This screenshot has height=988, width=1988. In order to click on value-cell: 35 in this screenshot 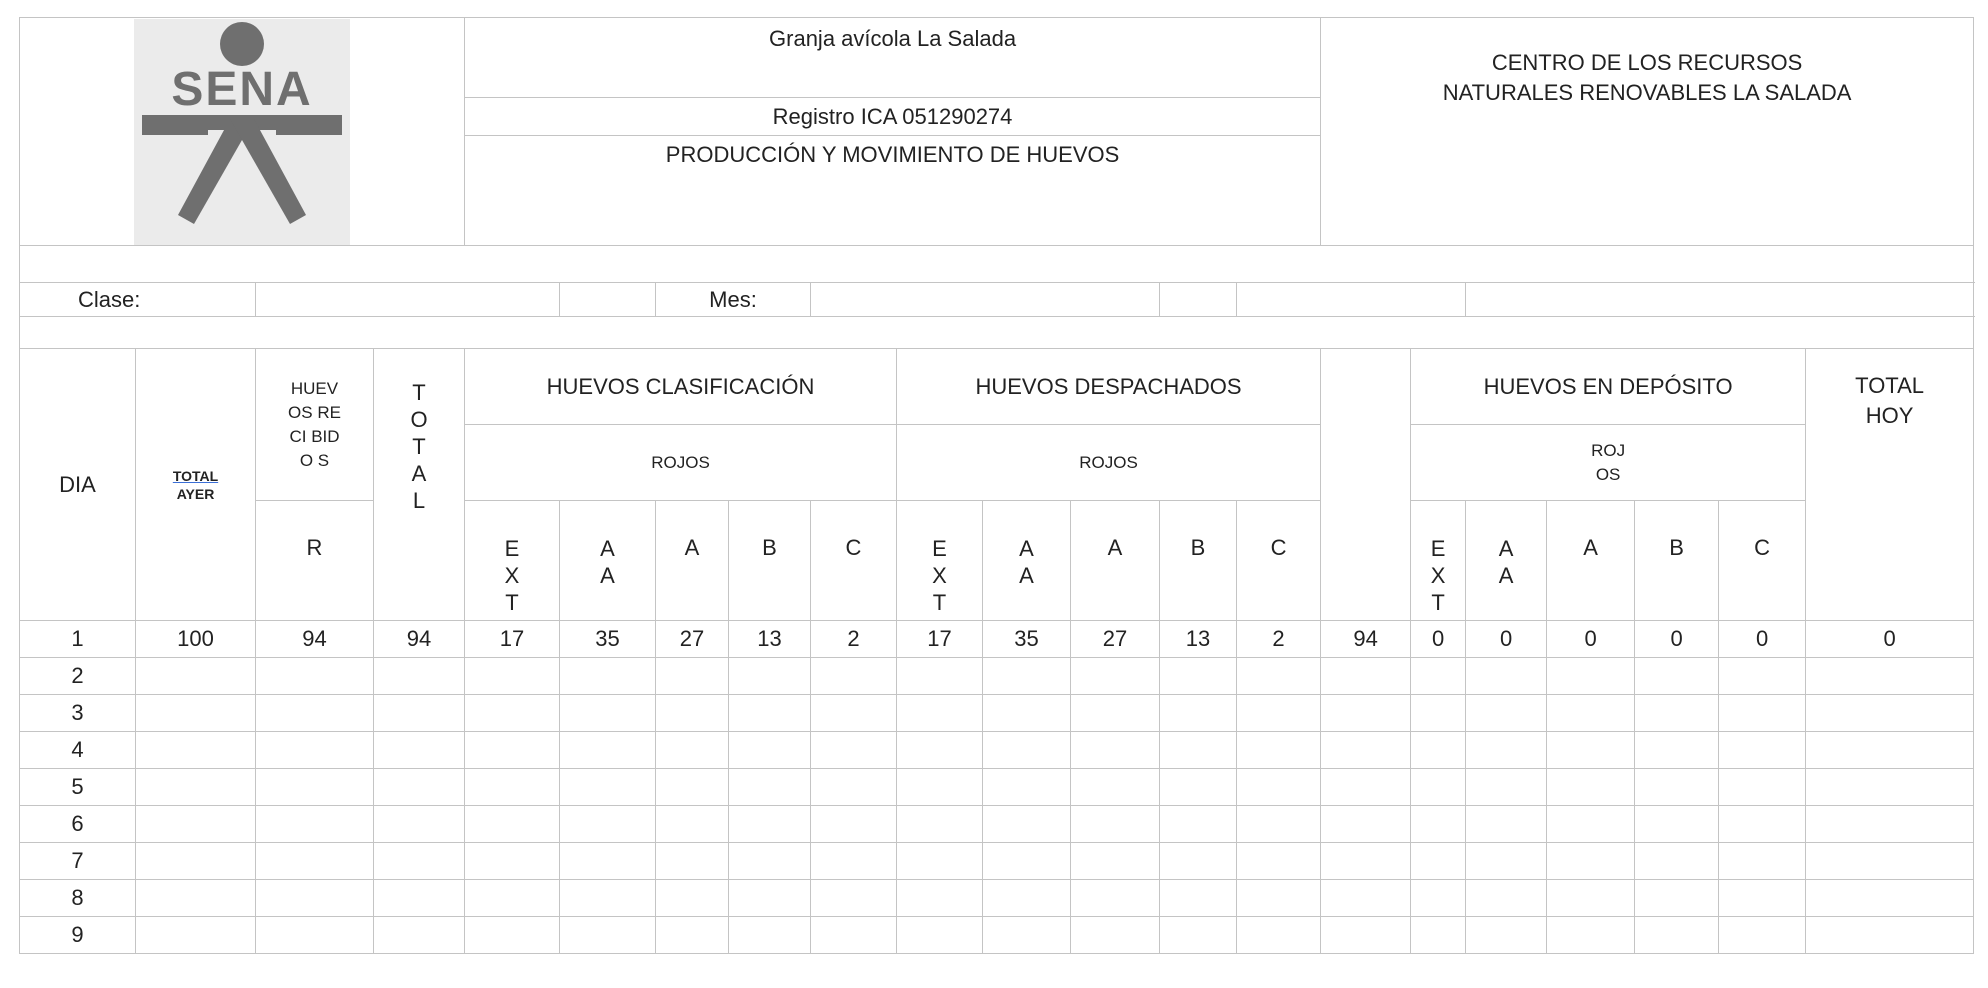, I will do `click(607, 639)`.